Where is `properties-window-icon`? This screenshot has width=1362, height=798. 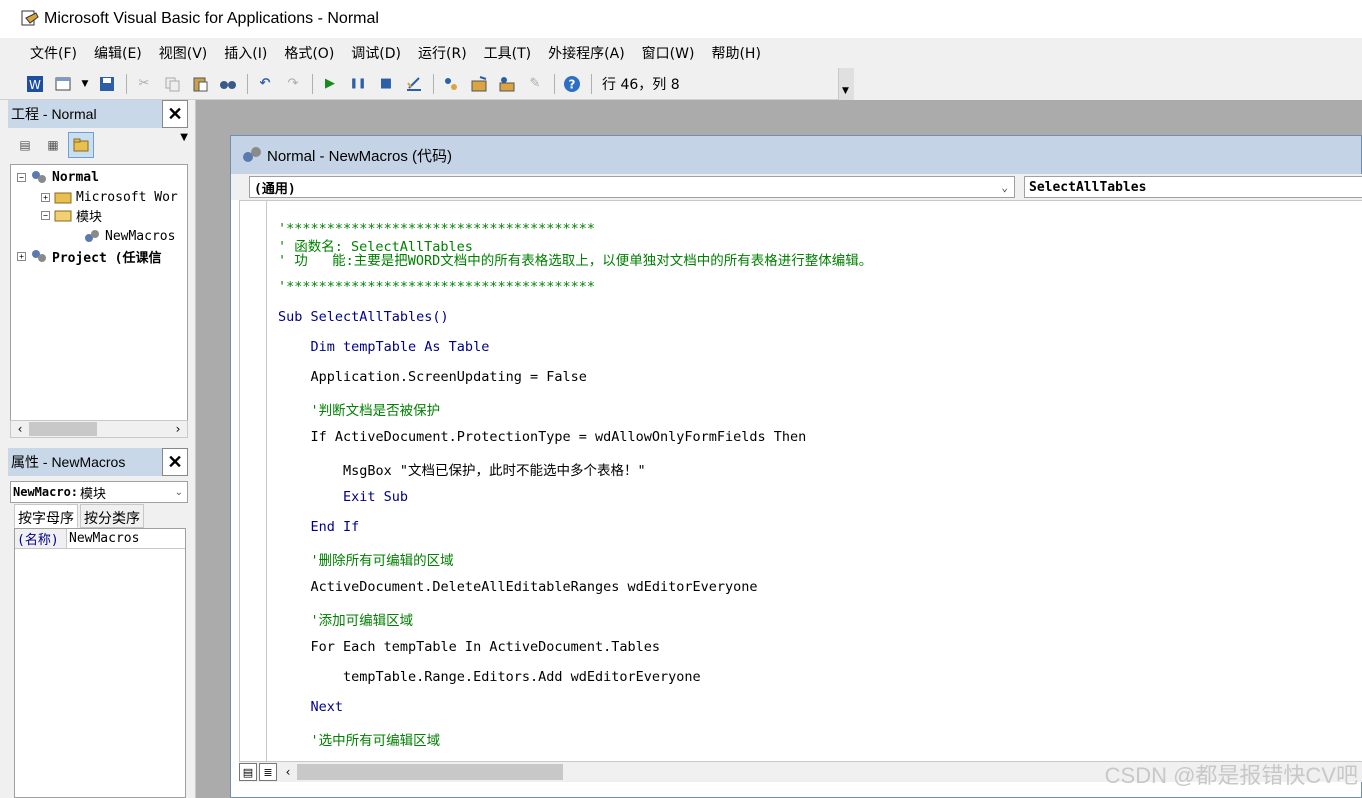
properties-window-icon is located at coordinates (479, 84).